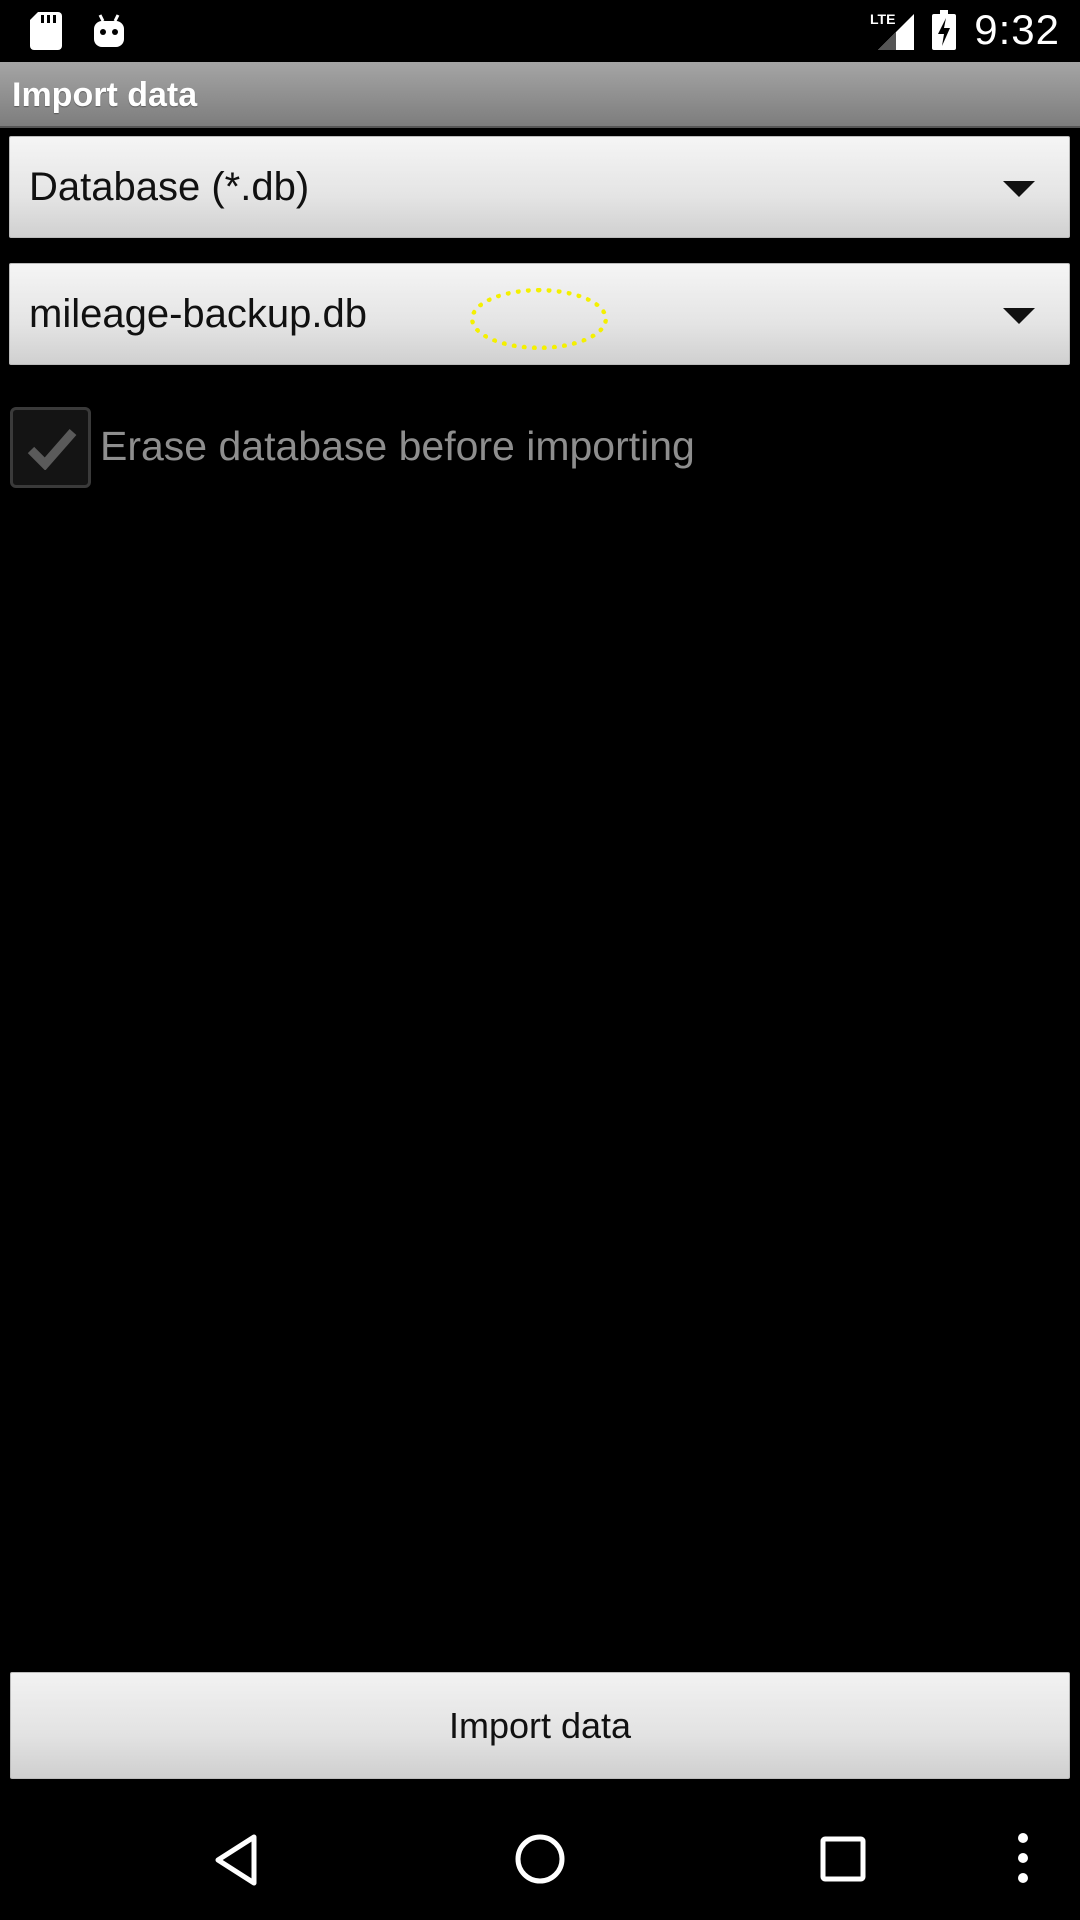 The width and height of the screenshot is (1080, 1920). What do you see at coordinates (236, 1862) in the screenshot?
I see `back-icon` at bounding box center [236, 1862].